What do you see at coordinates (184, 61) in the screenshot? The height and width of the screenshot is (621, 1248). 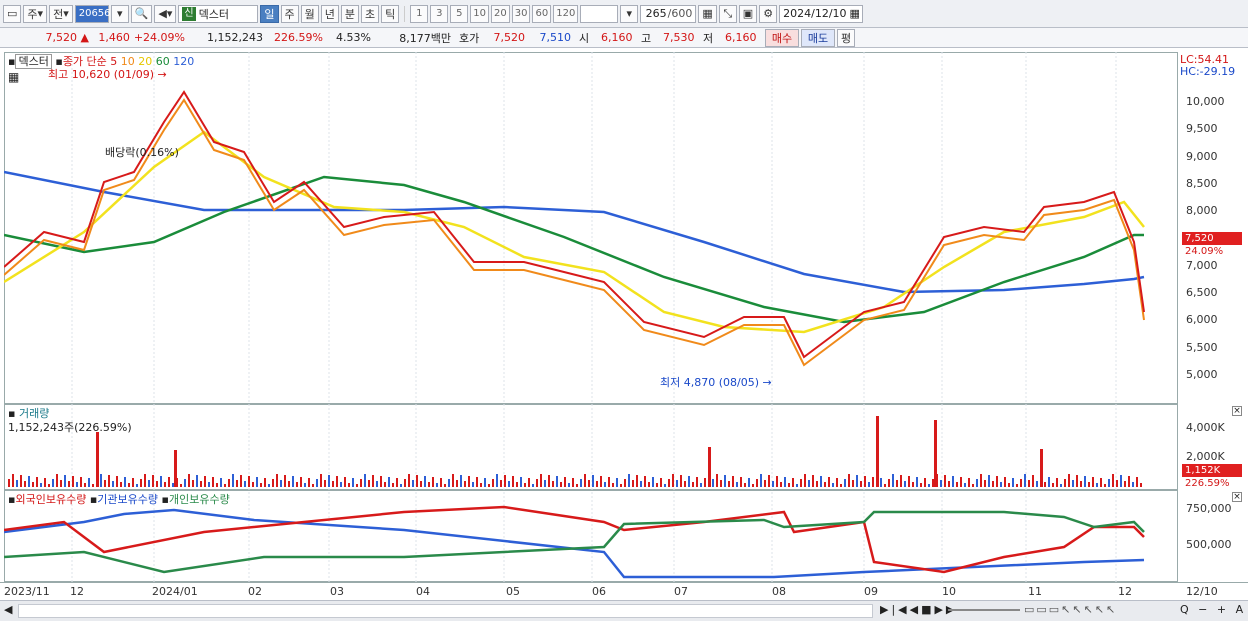 I see `ma120-label: 120` at bounding box center [184, 61].